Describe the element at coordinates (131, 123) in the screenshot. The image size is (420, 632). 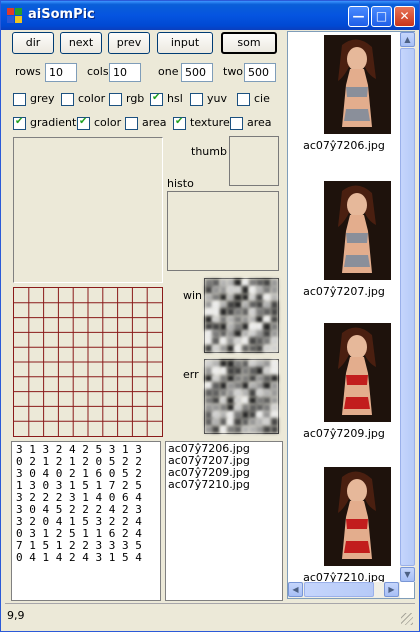
I see `color-area-checkbox` at that location.